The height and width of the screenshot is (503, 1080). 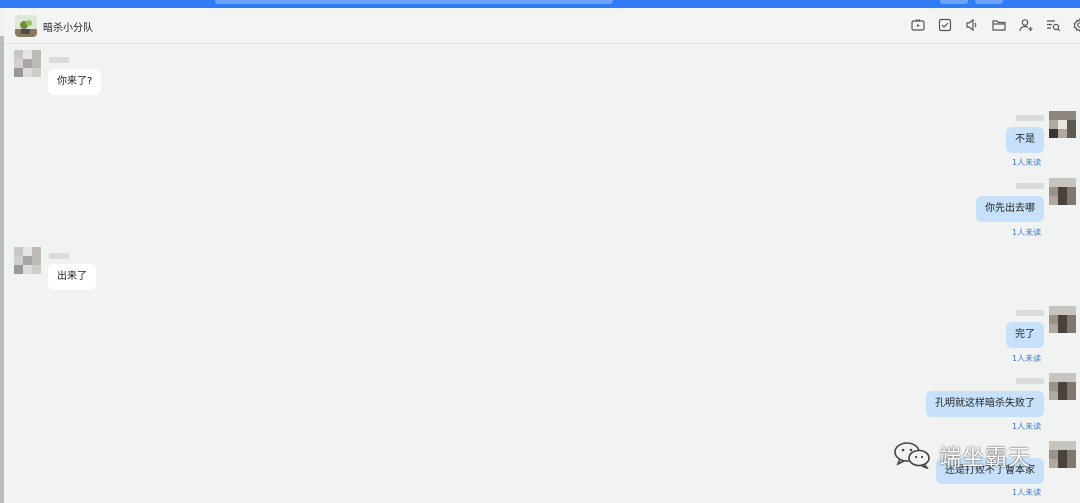 What do you see at coordinates (945, 25) in the screenshot?
I see `checklist-icon` at bounding box center [945, 25].